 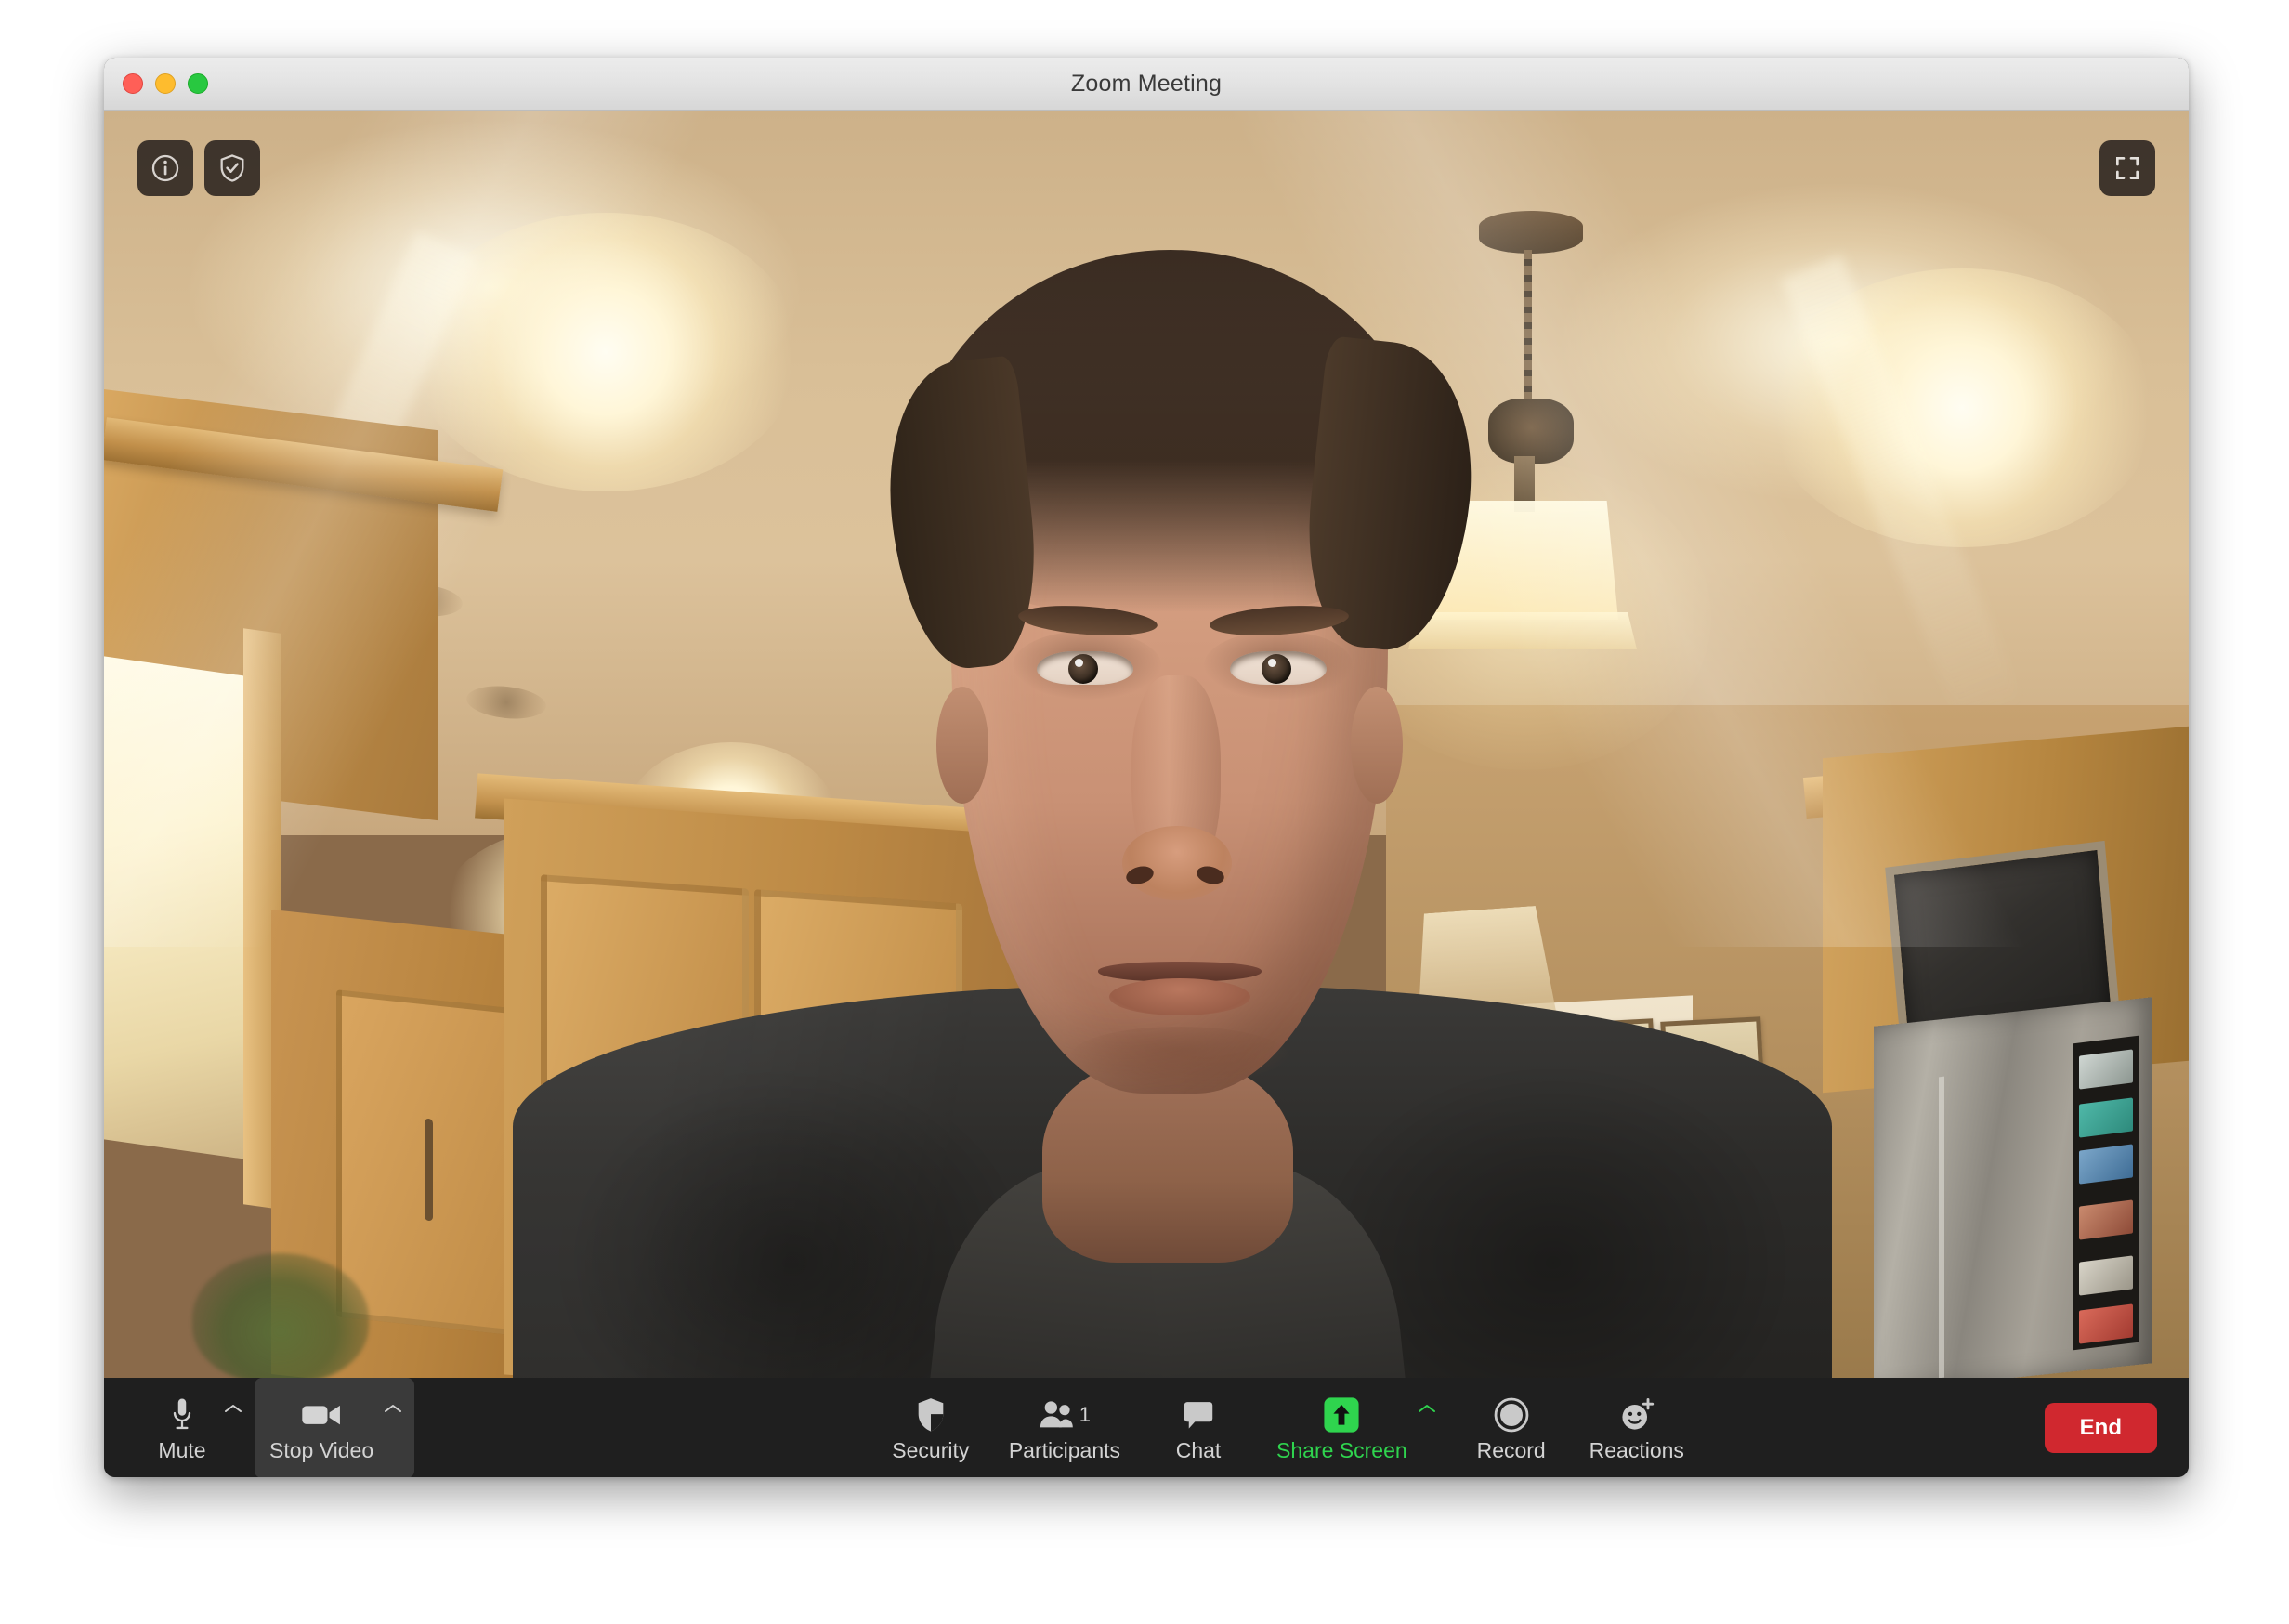 I want to click on chat-button: Chat, so click(x=1198, y=1427).